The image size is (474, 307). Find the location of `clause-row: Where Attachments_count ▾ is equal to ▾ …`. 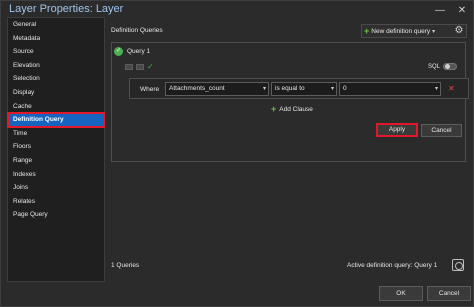

clause-row: Where Attachments_count ▾ is equal to ▾ … is located at coordinates (299, 88).